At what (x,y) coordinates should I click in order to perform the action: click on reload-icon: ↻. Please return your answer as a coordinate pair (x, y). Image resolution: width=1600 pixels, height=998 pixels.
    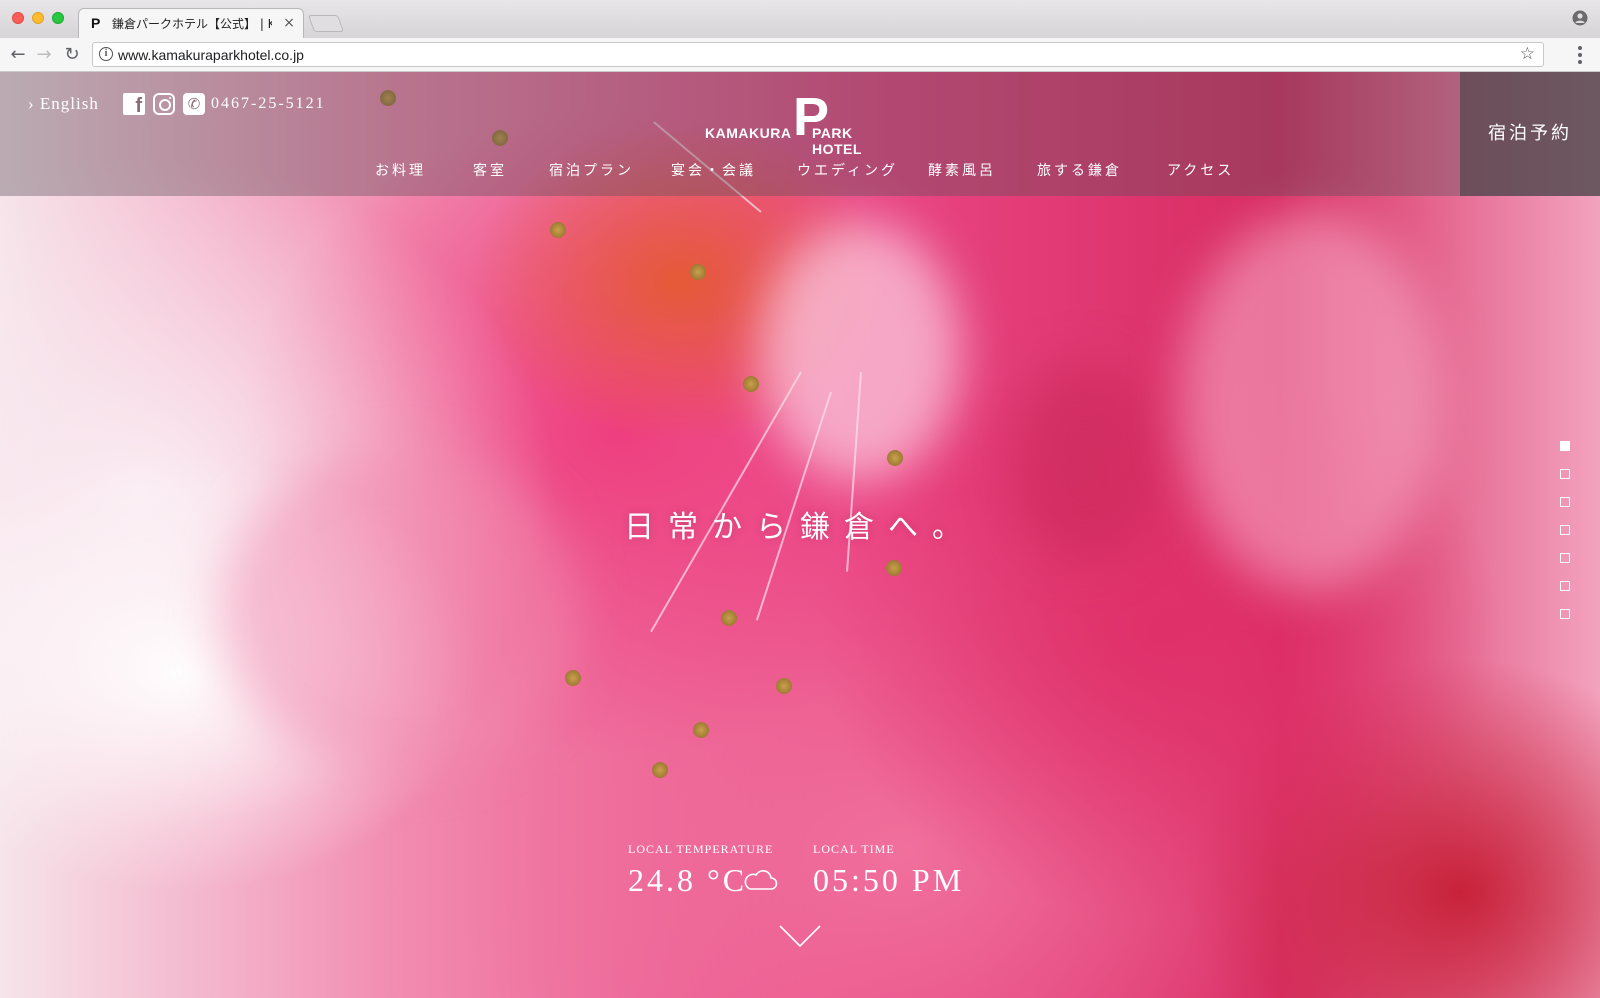
    Looking at the image, I should click on (72, 55).